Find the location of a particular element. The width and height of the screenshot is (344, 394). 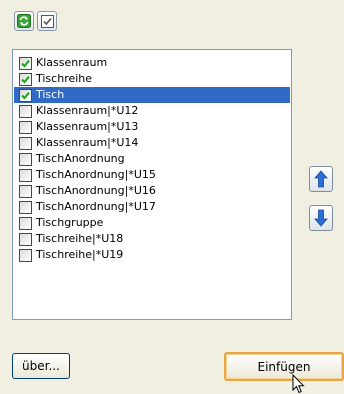

list-item: Tischgruppe is located at coordinates (152, 223).